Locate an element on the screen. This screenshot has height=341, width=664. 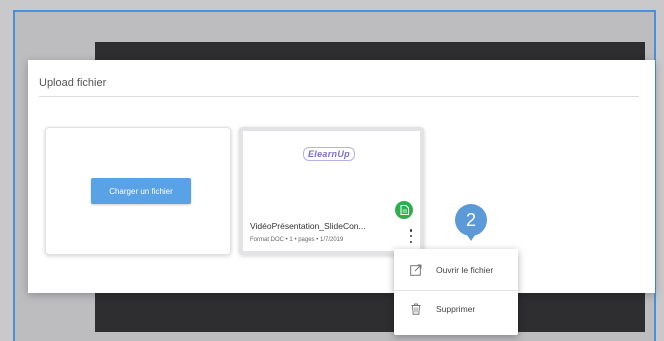
more-options-icon is located at coordinates (411, 236).